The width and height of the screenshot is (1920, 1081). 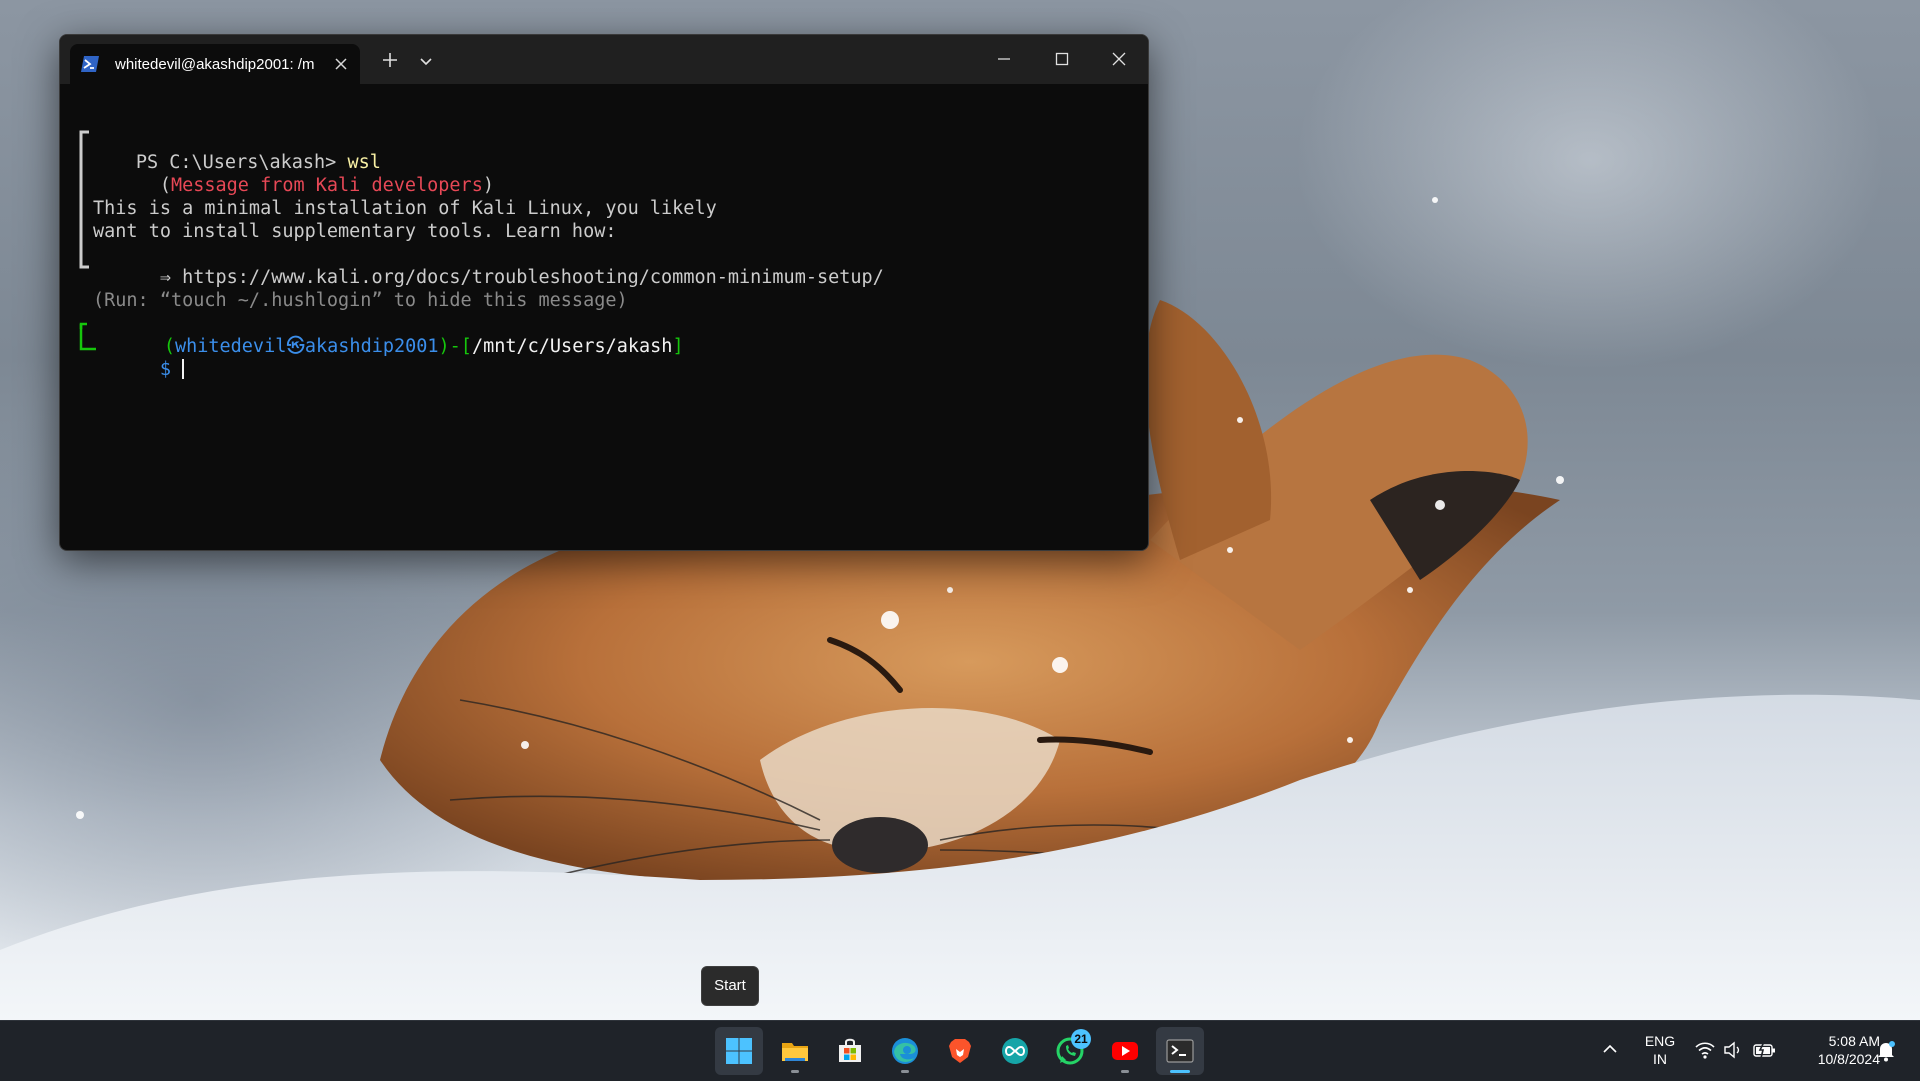 What do you see at coordinates (165, 369) in the screenshot?
I see `prompt-symbol: $` at bounding box center [165, 369].